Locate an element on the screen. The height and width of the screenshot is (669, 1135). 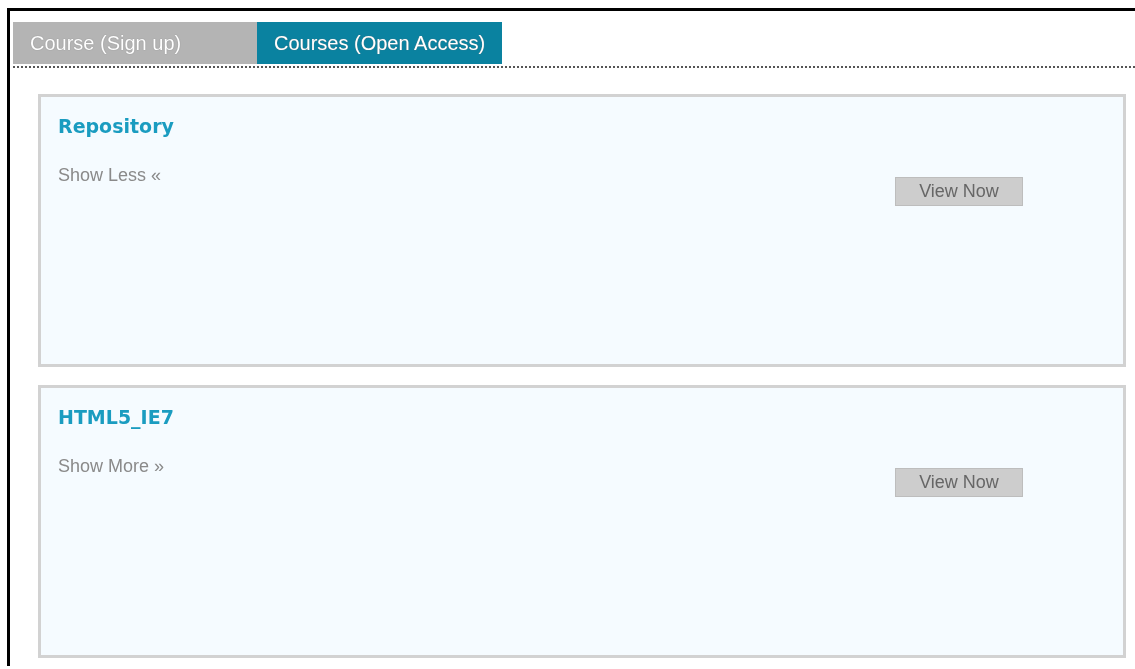
show-toggle-link: Show More » is located at coordinates (111, 466).